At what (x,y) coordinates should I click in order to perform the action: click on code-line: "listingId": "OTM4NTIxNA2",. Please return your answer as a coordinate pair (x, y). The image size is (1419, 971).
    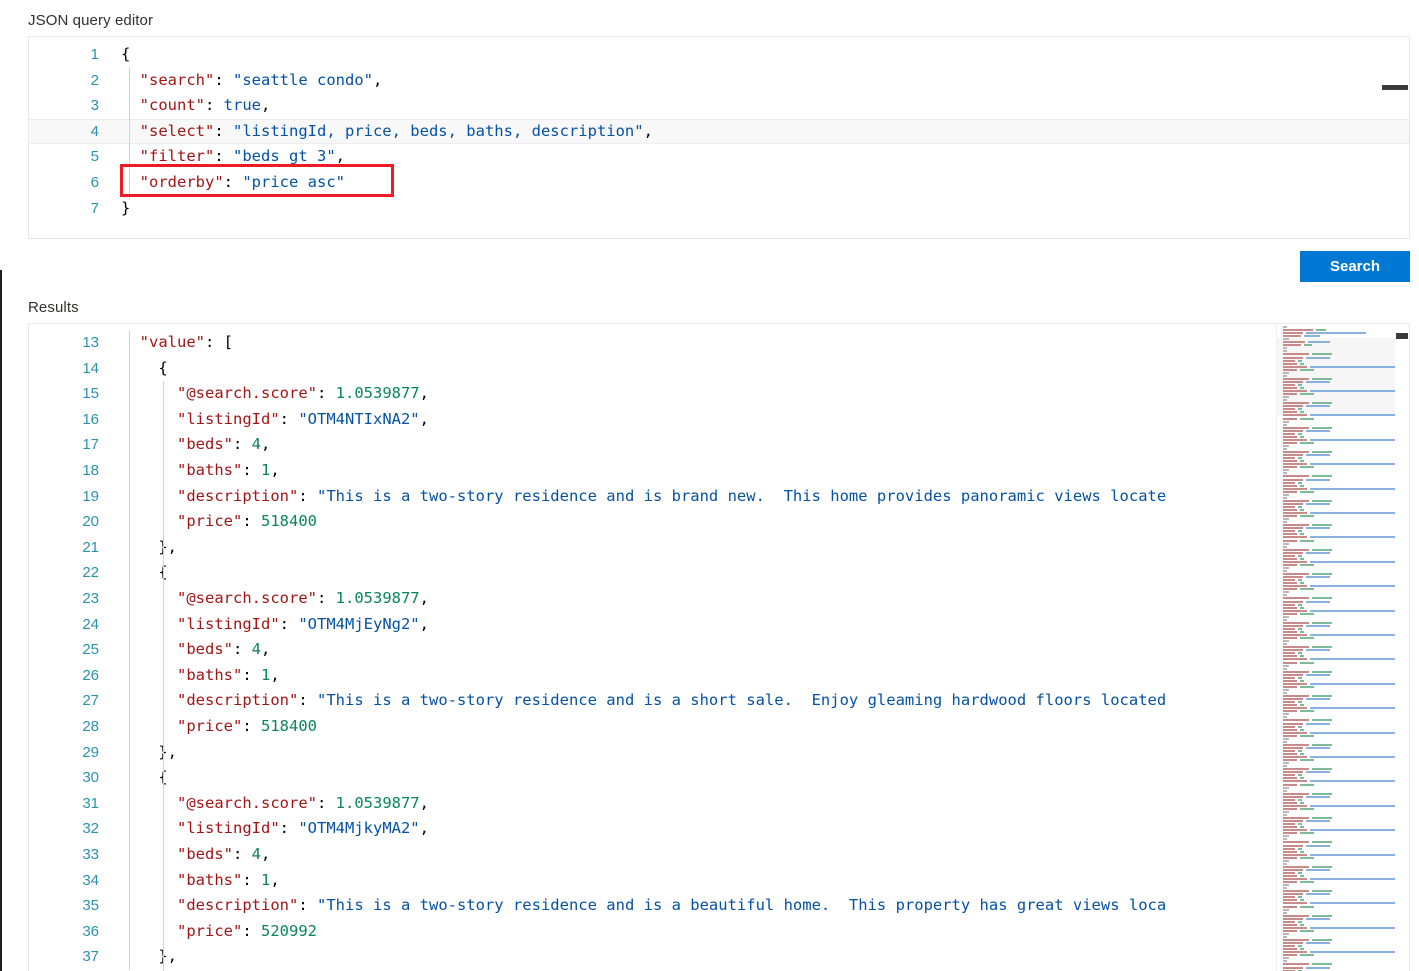
    Looking at the image, I should click on (275, 420).